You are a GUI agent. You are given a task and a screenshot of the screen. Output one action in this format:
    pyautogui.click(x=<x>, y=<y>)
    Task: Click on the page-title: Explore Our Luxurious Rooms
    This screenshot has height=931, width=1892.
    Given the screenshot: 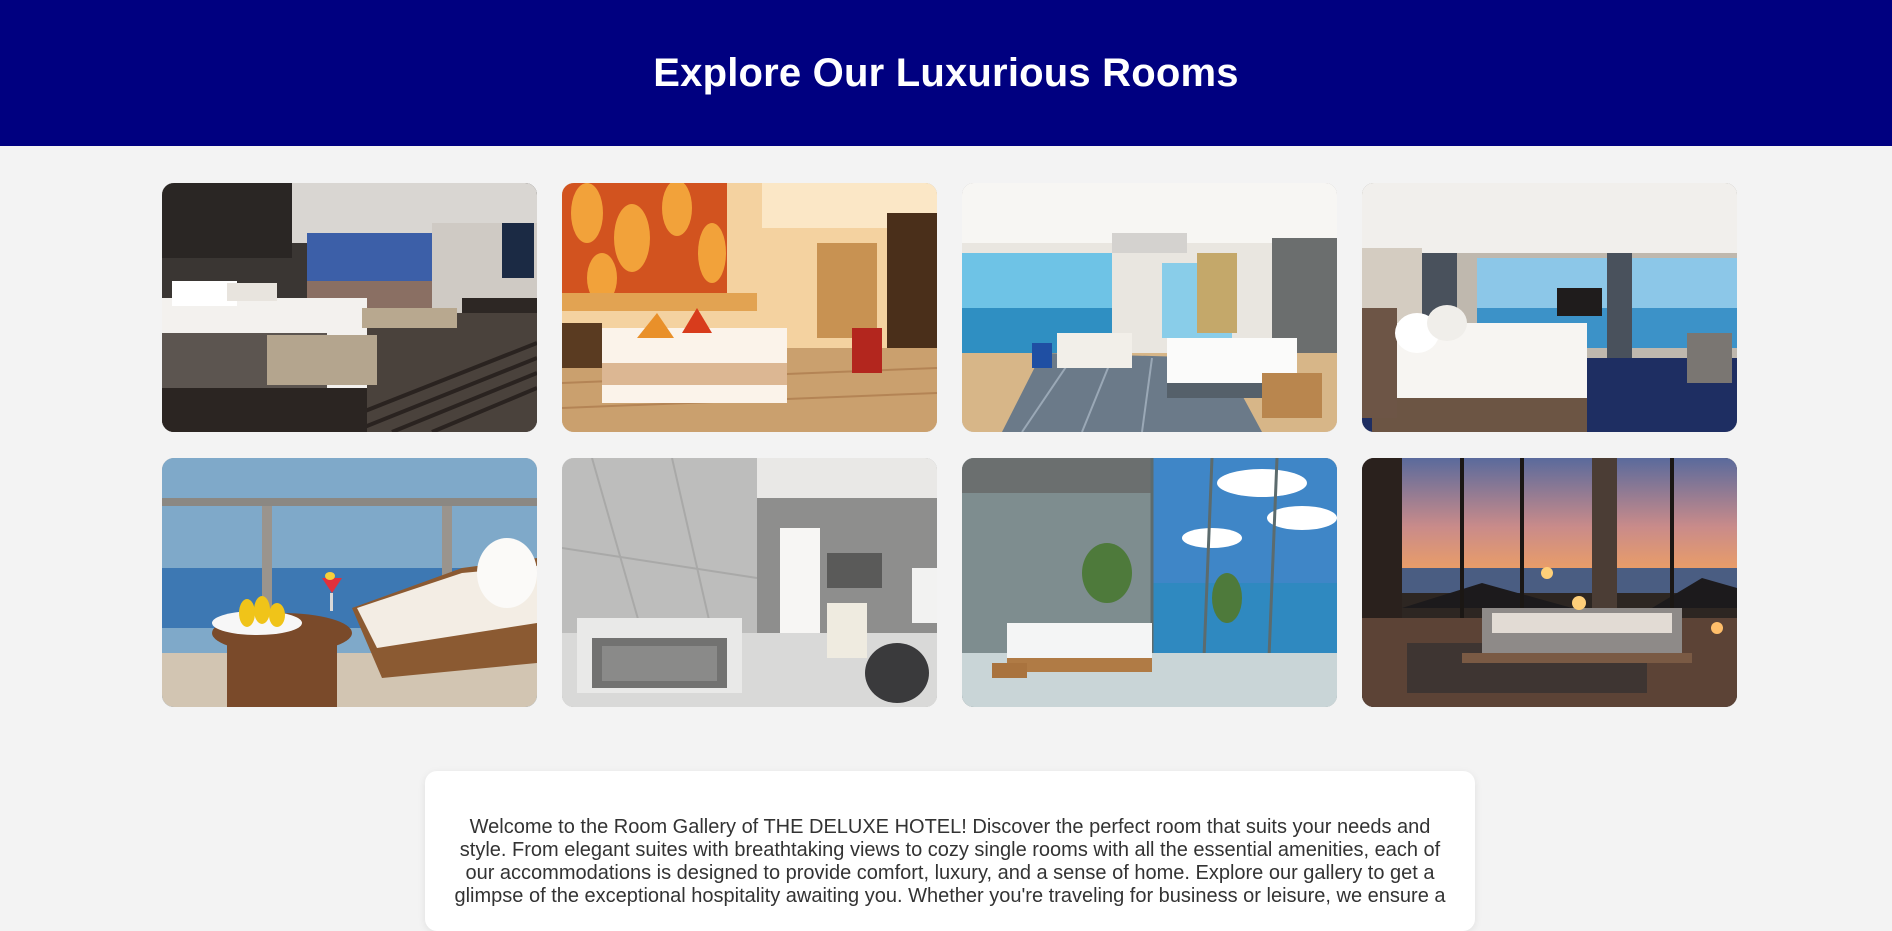 What is the action you would take?
    pyautogui.click(x=946, y=72)
    